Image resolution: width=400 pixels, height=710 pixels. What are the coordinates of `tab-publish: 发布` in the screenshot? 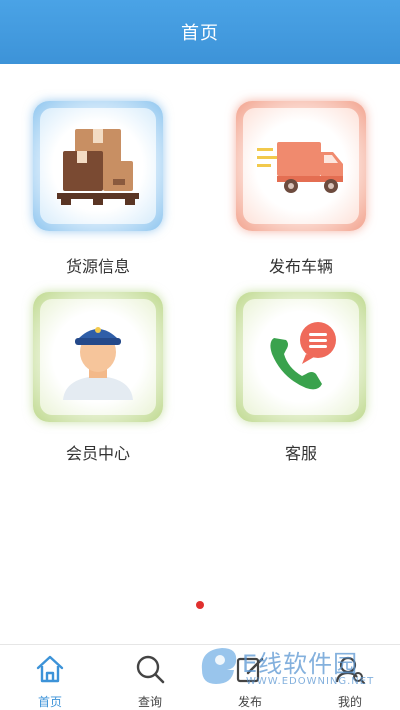 It's located at (250, 677).